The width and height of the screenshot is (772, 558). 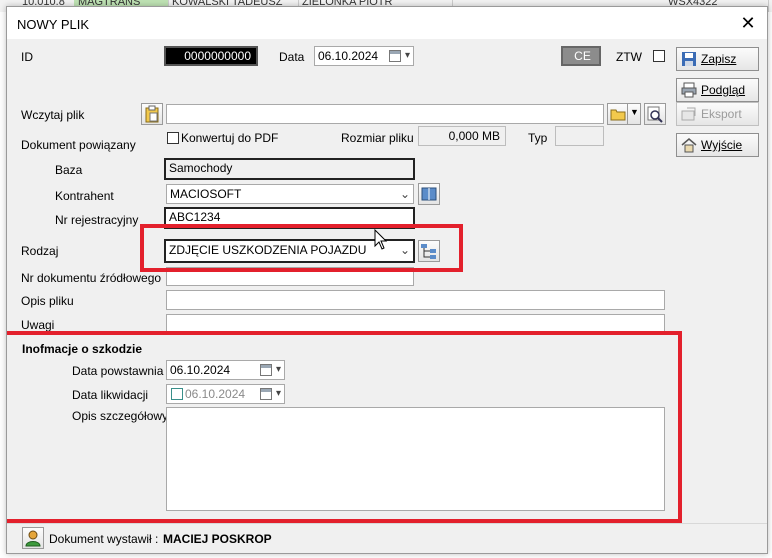 I want to click on mouse-cursor-icon, so click(x=381, y=239).